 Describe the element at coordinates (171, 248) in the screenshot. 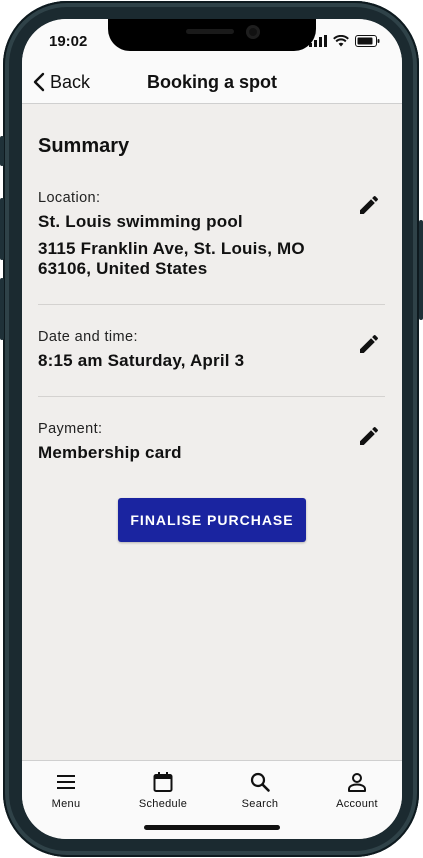

I see `location-address-line1: 3115 Franklin Ave, St. Louis, MO` at that location.